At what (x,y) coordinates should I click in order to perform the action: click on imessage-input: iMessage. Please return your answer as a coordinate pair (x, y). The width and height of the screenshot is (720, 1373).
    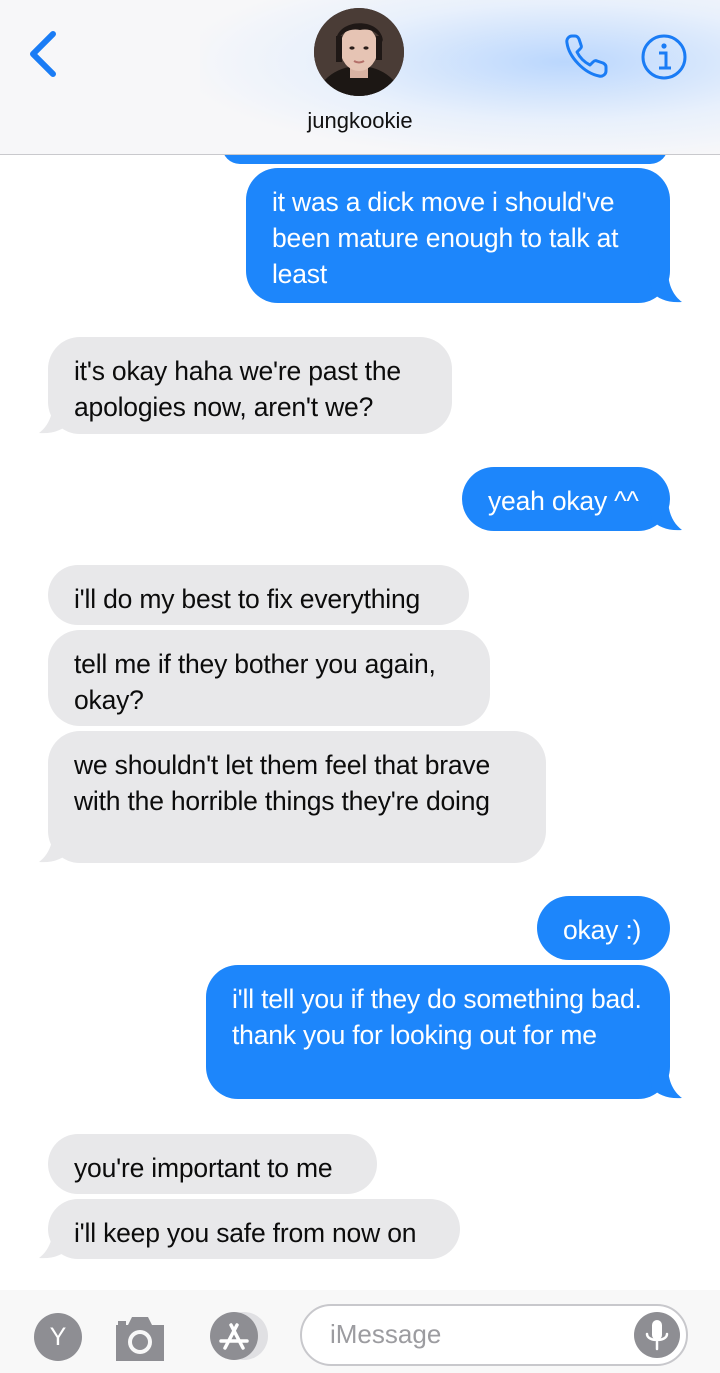
    Looking at the image, I should click on (494, 1335).